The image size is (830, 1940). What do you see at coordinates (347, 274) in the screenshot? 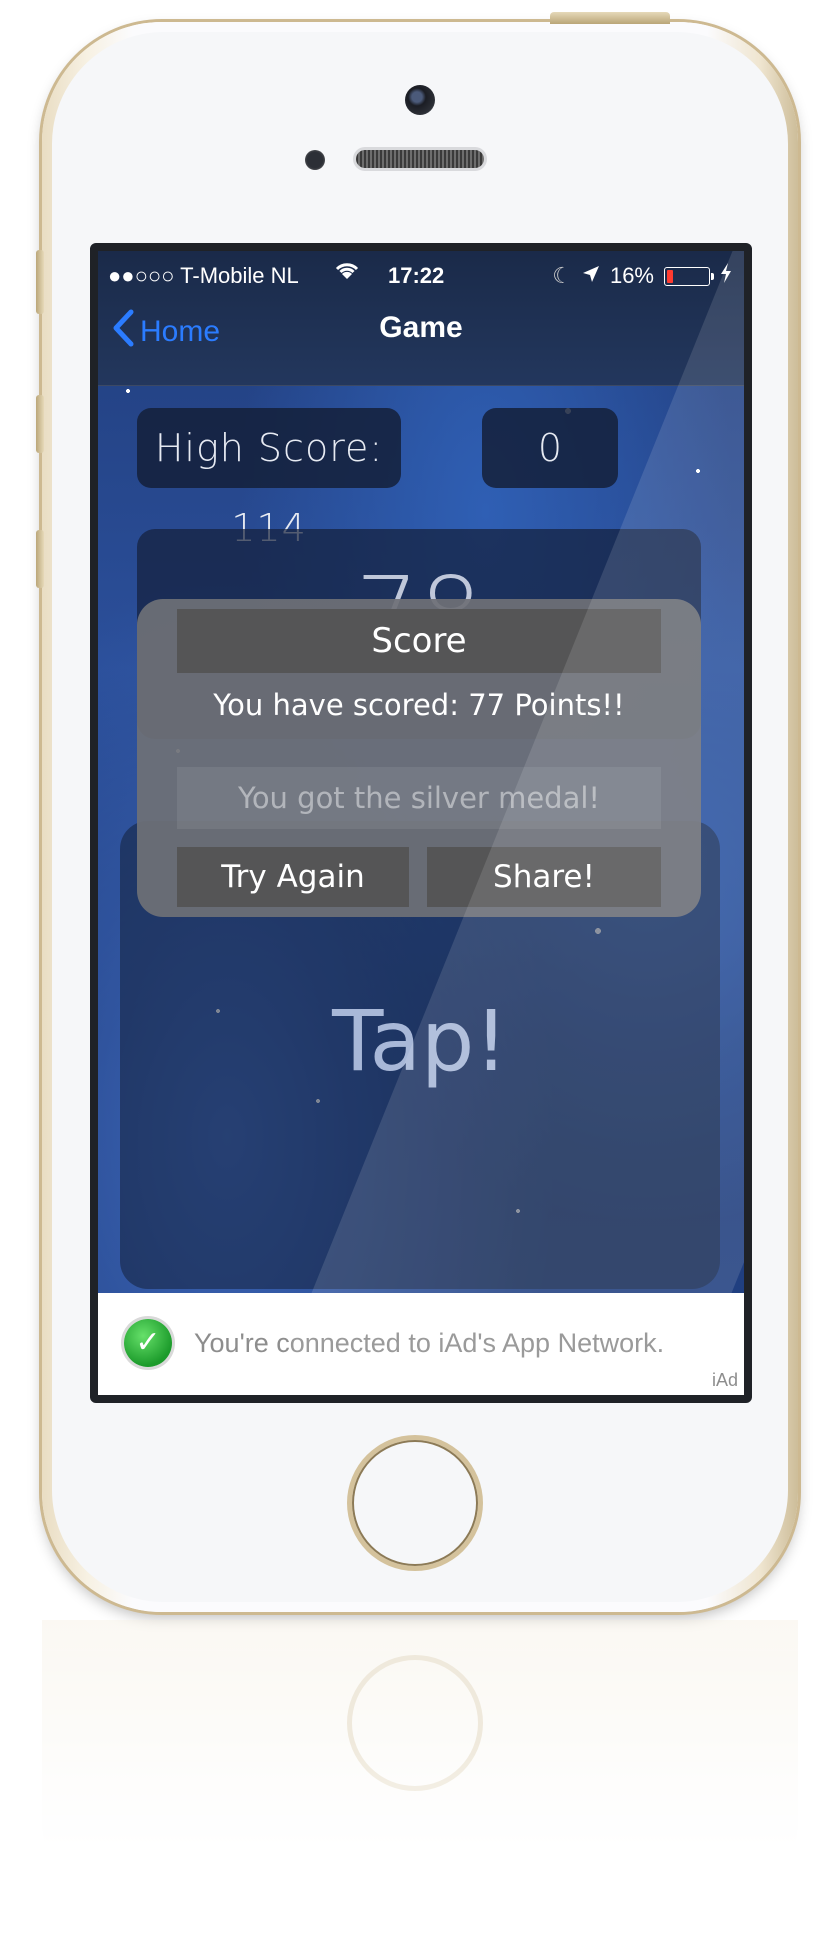
I see `wifi-icon` at bounding box center [347, 274].